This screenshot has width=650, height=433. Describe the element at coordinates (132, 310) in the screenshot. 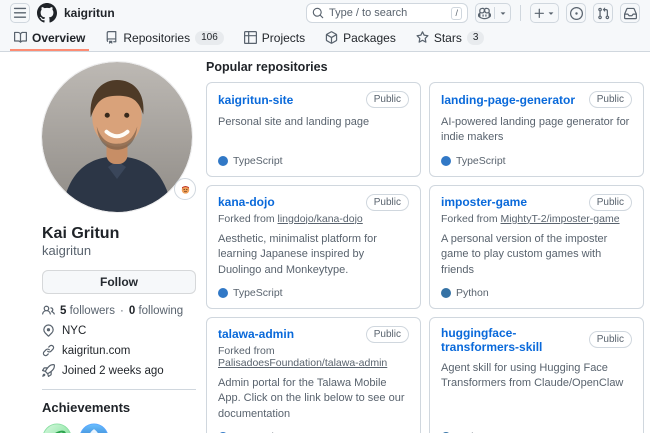

I see `following-count: 0` at that location.